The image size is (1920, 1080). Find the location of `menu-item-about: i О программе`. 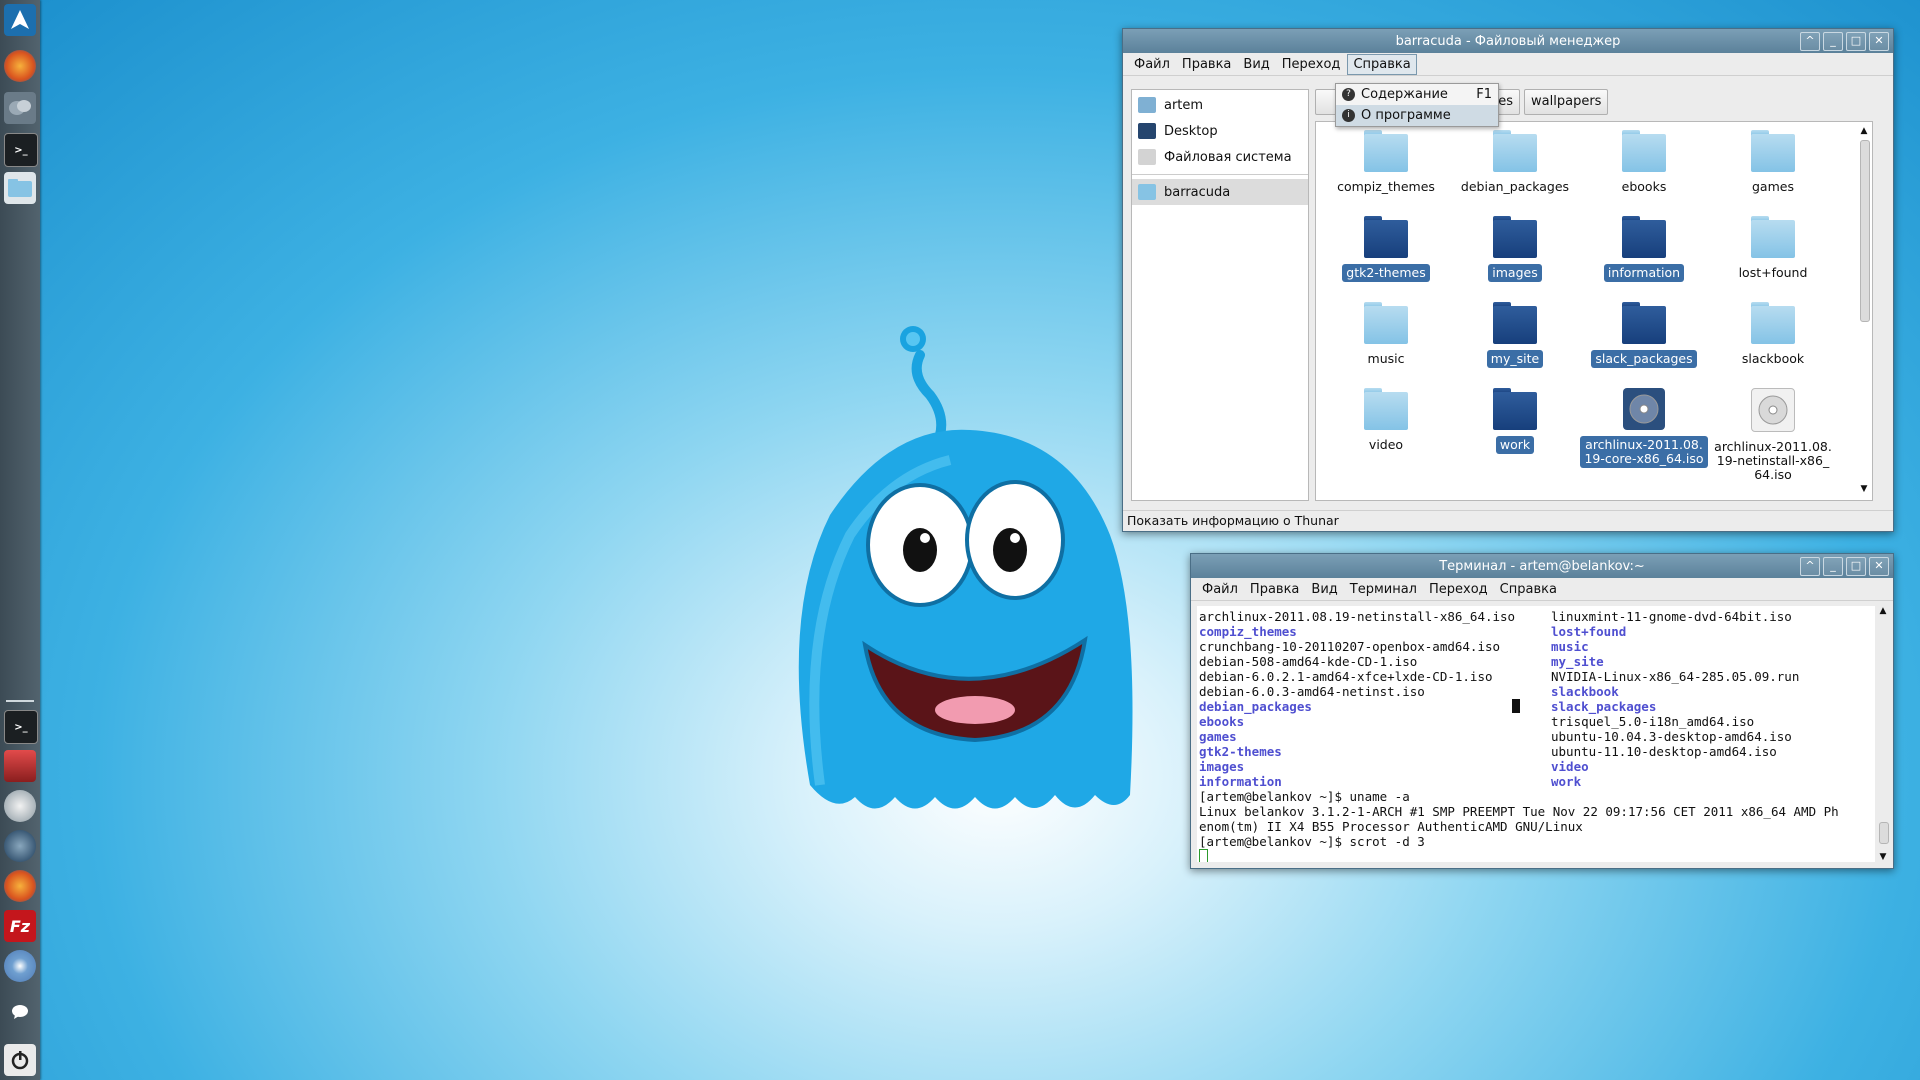

menu-item-about: i О программе is located at coordinates (1417, 115).